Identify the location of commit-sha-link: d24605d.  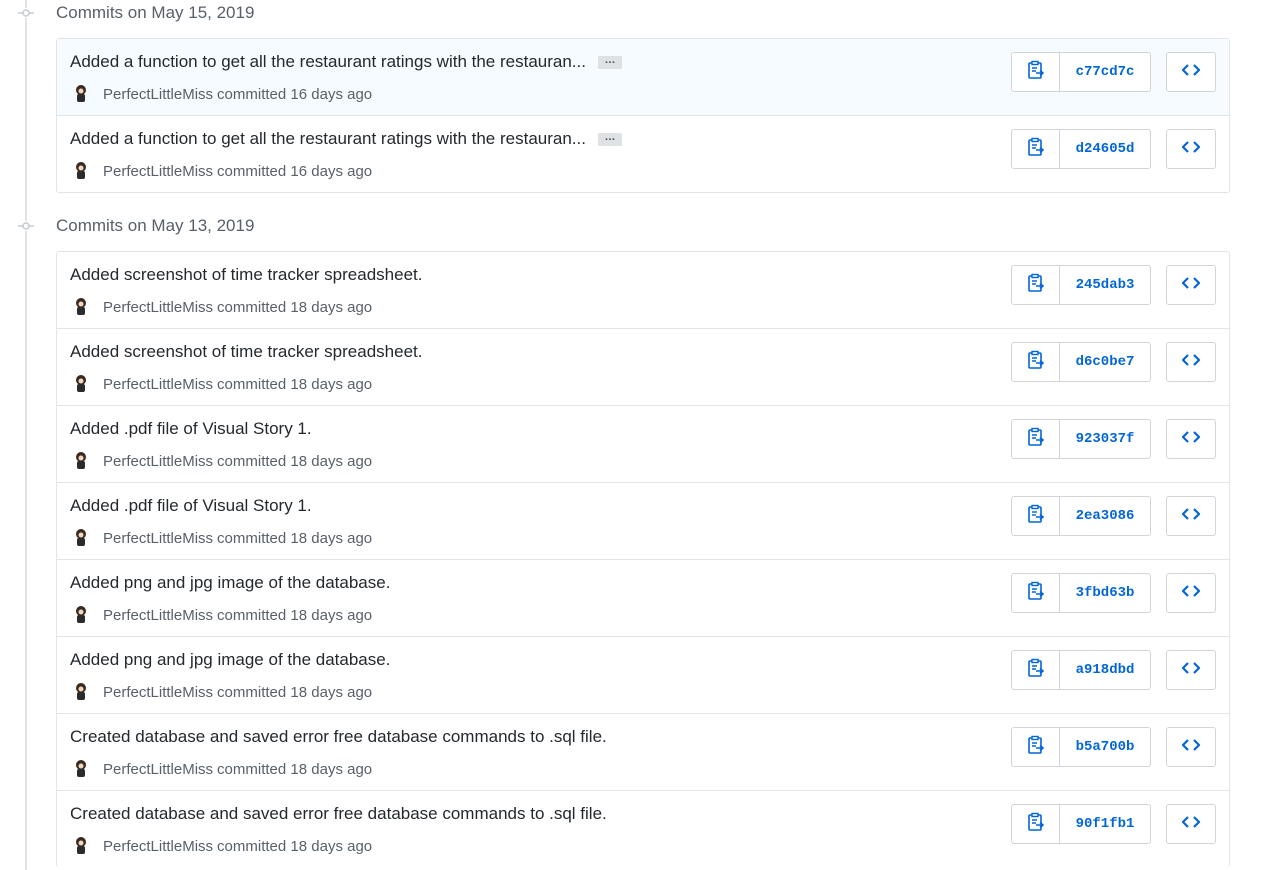
(1105, 149).